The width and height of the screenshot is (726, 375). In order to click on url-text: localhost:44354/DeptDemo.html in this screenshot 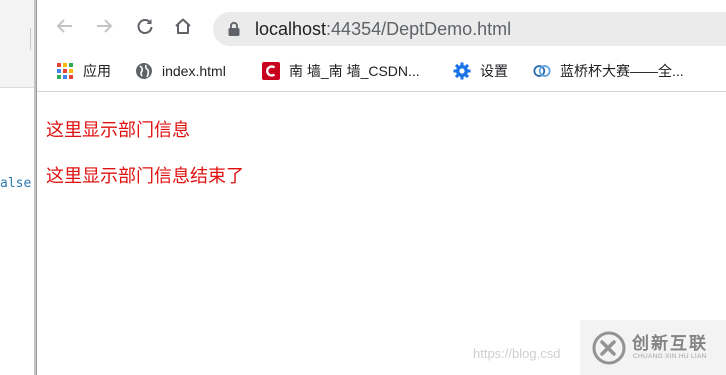, I will do `click(383, 29)`.